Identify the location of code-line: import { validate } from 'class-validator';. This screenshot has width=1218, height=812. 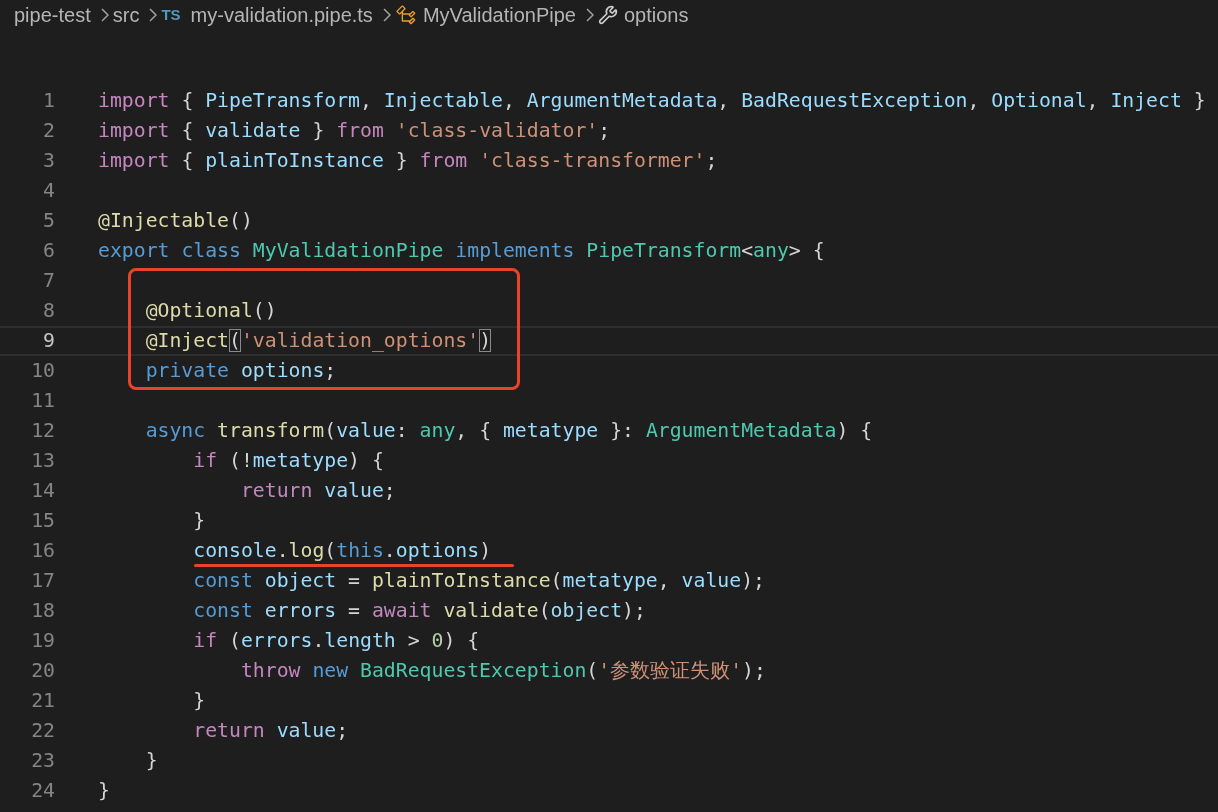
(354, 131).